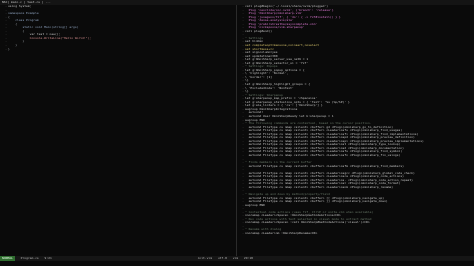 The width and height of the screenshot is (474, 266). Describe the element at coordinates (259, 49) in the screenshot. I see `code-text: set shortmess+=c` at that location.